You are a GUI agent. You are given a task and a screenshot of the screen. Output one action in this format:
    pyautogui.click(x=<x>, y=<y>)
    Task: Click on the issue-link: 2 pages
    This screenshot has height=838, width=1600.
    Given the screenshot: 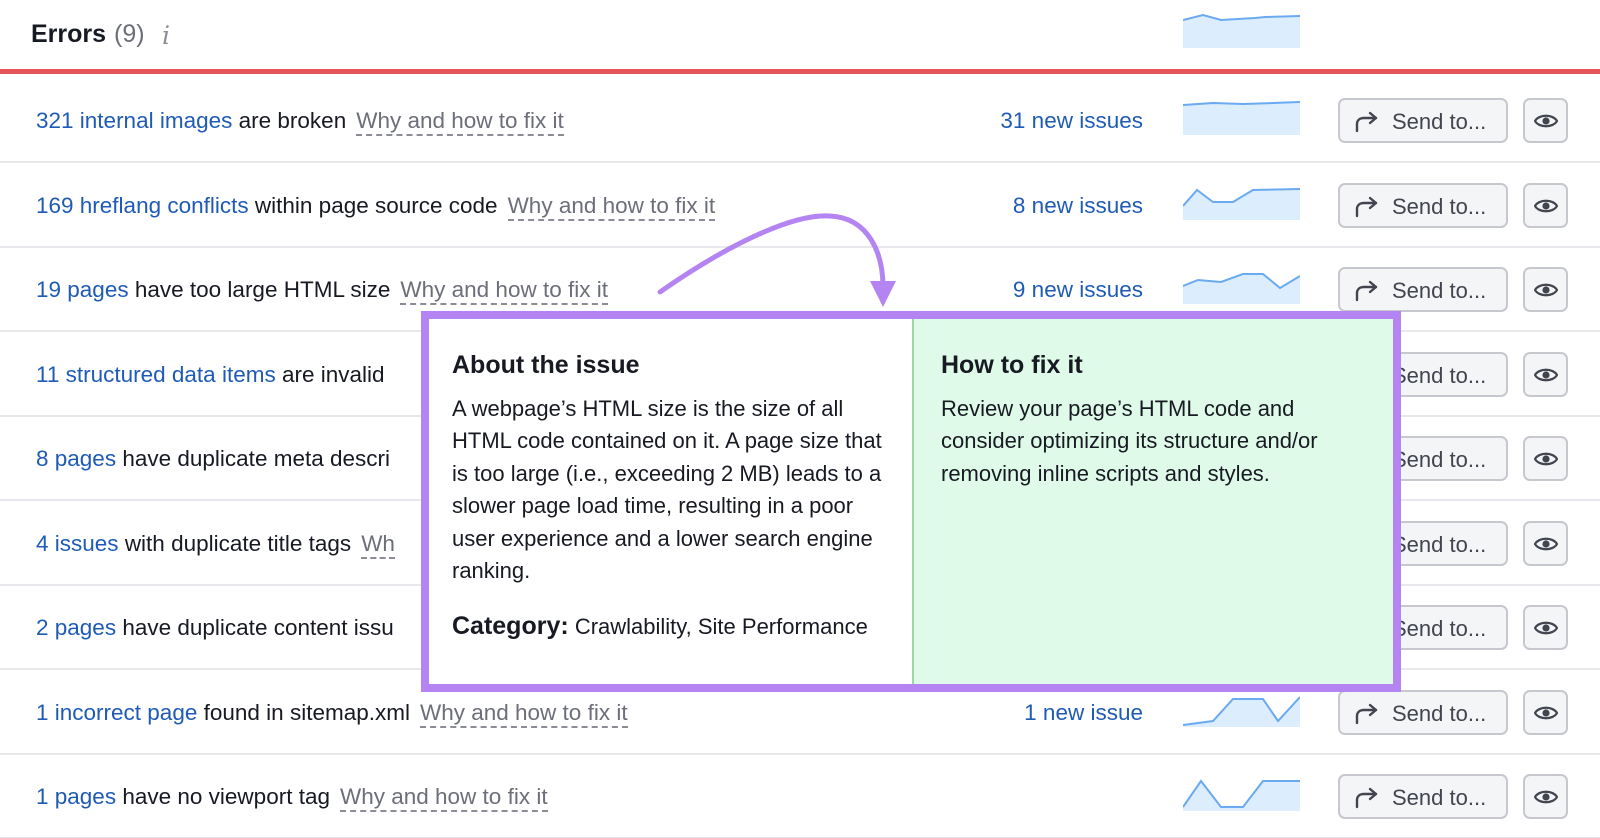 What is the action you would take?
    pyautogui.click(x=76, y=627)
    